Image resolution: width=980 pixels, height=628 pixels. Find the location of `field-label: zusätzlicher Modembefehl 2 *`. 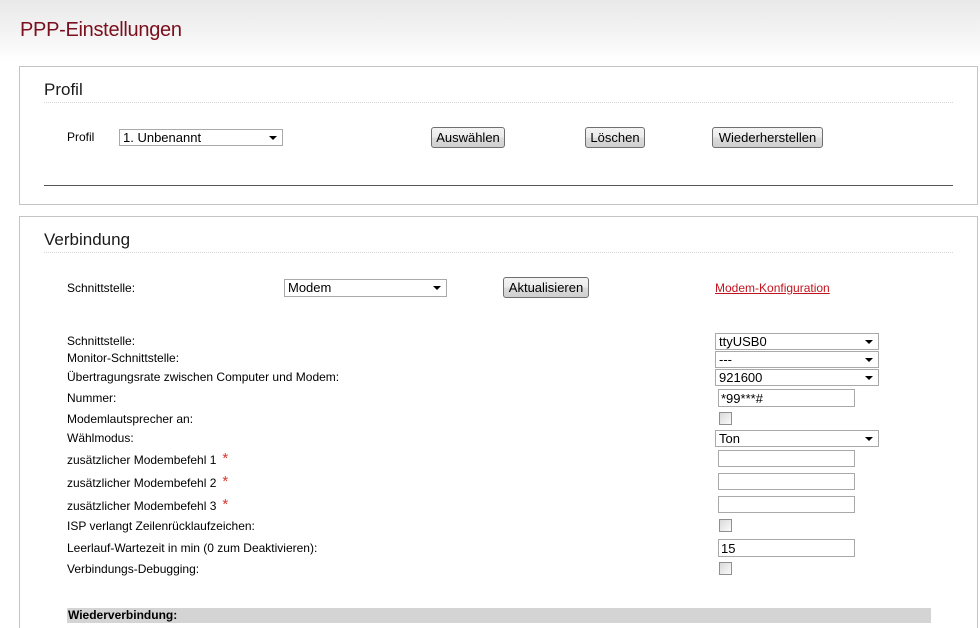

field-label: zusätzlicher Modembefehl 2 * is located at coordinates (148, 481).